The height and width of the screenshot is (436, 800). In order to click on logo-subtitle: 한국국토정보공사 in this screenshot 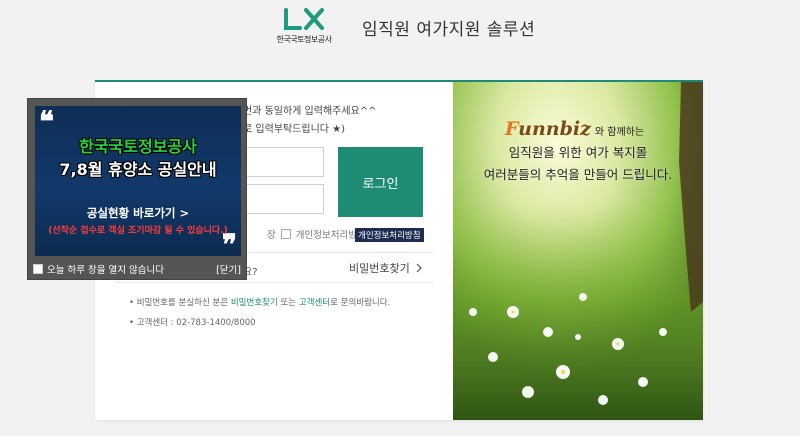, I will do `click(304, 39)`.